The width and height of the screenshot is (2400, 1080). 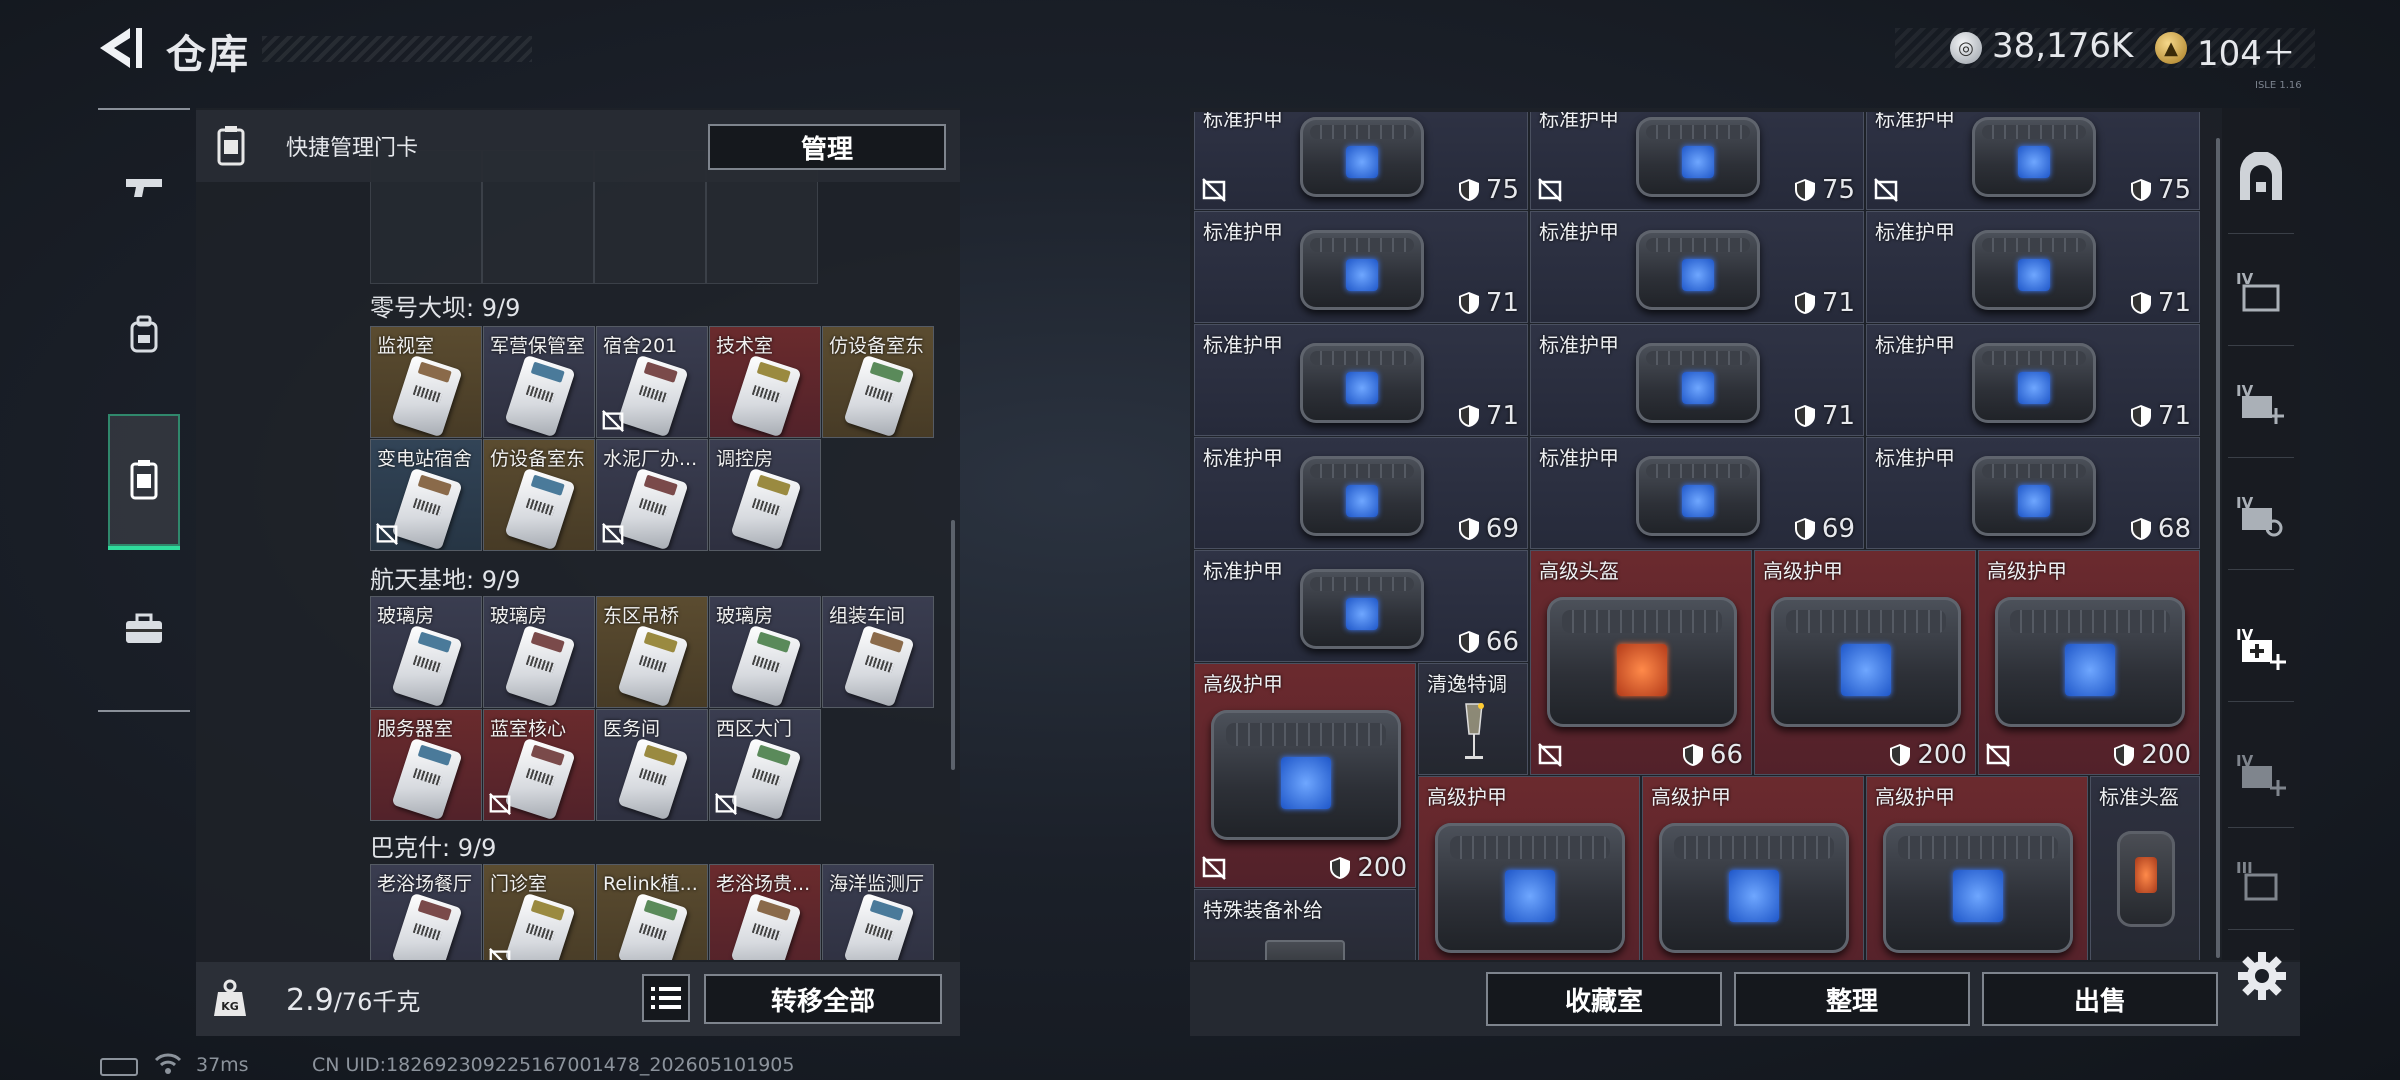 What do you see at coordinates (1604, 999) in the screenshot?
I see `collection-room-button: 收藏室` at bounding box center [1604, 999].